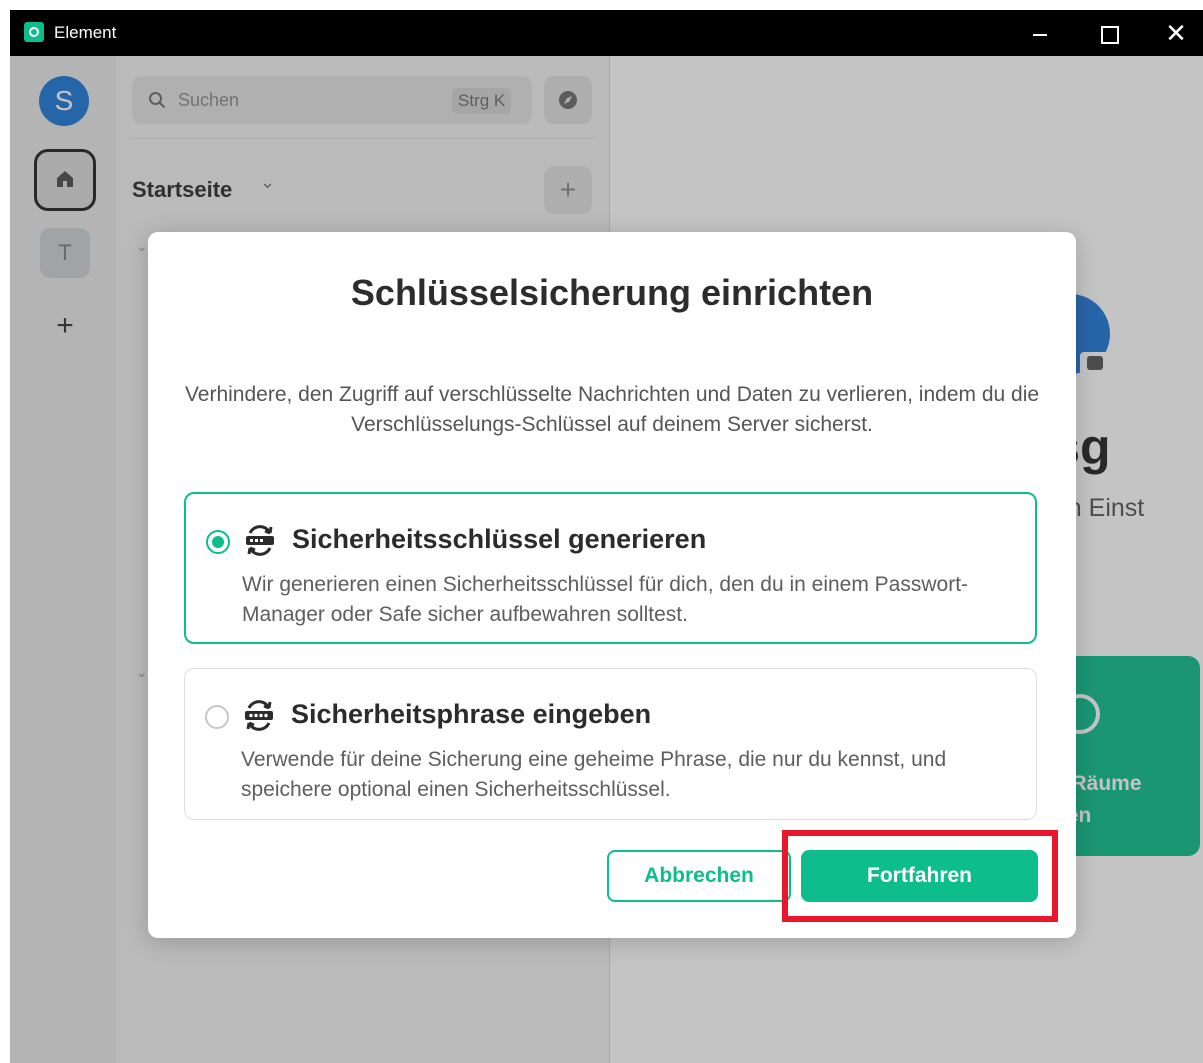 The image size is (1203, 1063). Describe the element at coordinates (699, 876) in the screenshot. I see `cancel-button: Abbrechen` at that location.